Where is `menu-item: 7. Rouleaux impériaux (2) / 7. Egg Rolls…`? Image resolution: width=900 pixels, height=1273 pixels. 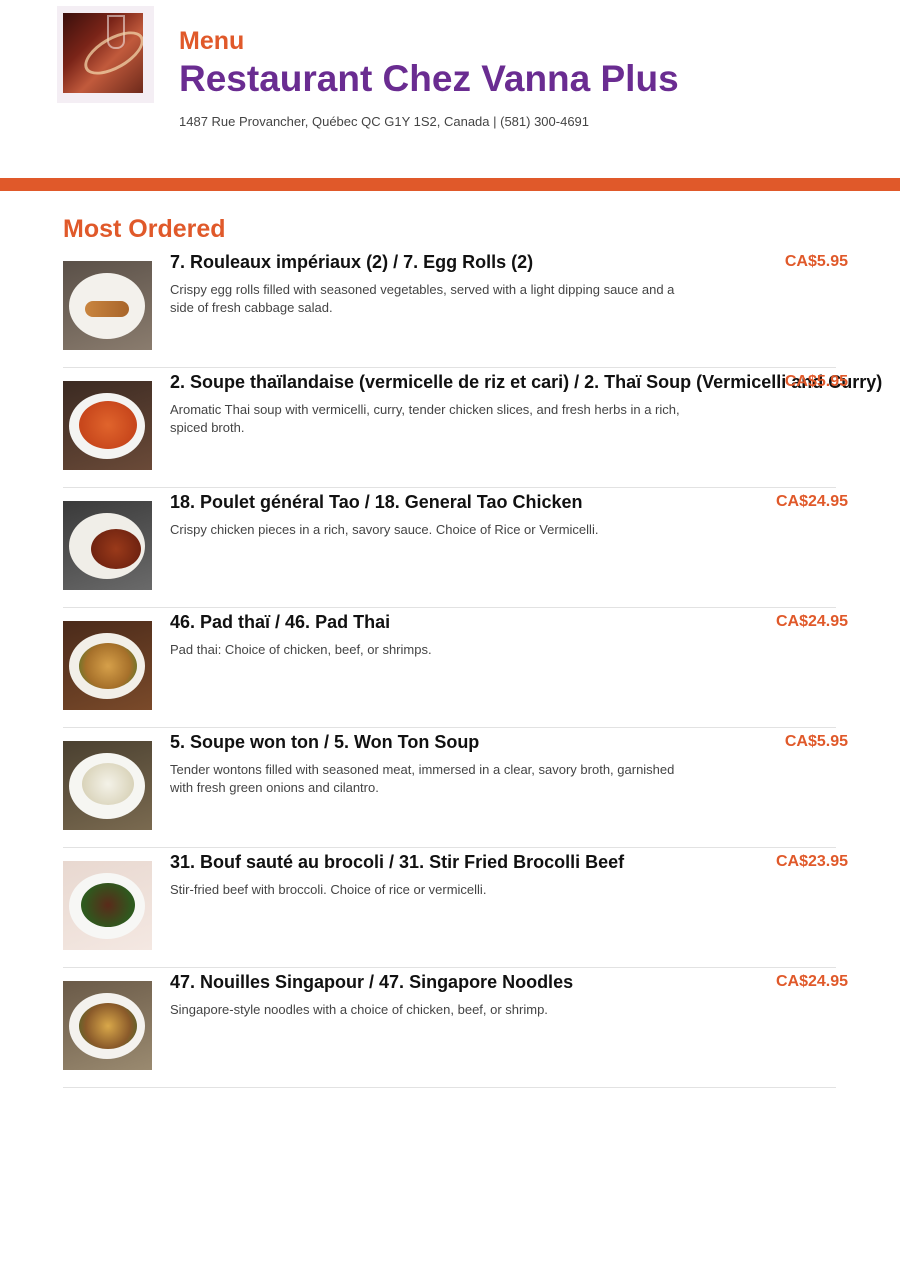 menu-item: 7. Rouleaux impériaux (2) / 7. Egg Rolls… is located at coordinates (455, 308).